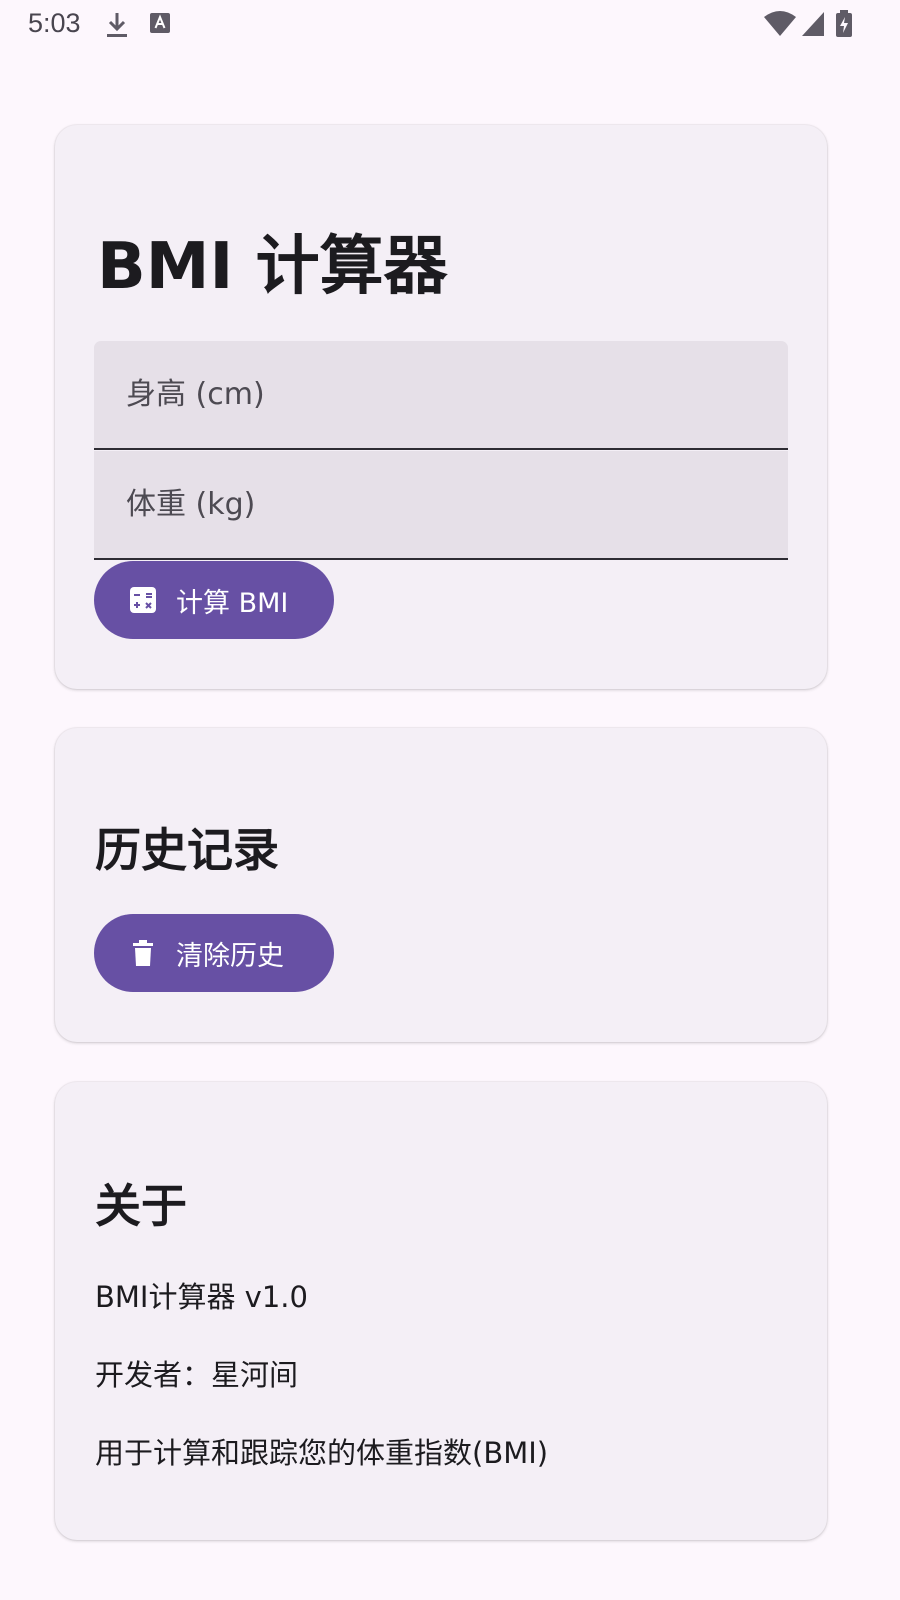  What do you see at coordinates (143, 600) in the screenshot?
I see `calculator-icon` at bounding box center [143, 600].